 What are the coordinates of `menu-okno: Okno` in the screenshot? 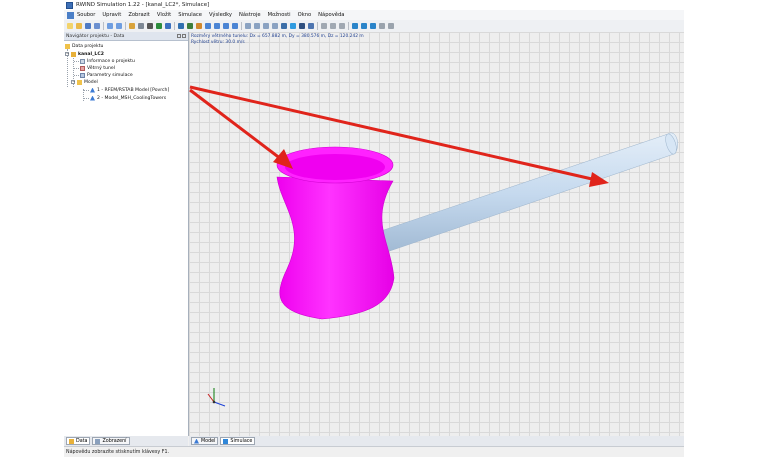 It's located at (305, 15).